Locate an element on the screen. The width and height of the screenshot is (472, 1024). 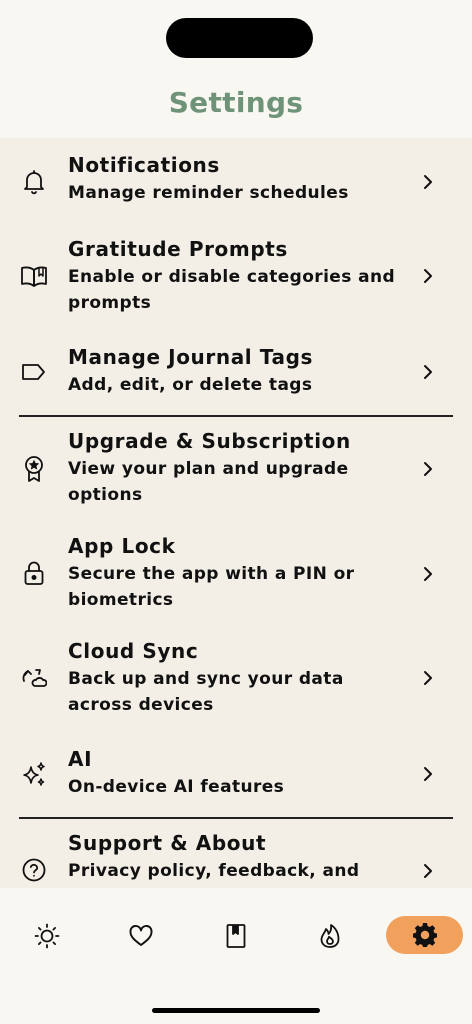
tab-streak is located at coordinates (330, 936).